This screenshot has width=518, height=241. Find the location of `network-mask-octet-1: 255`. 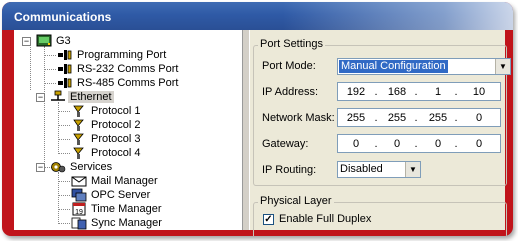

network-mask-octet-1: 255 is located at coordinates (356, 118).